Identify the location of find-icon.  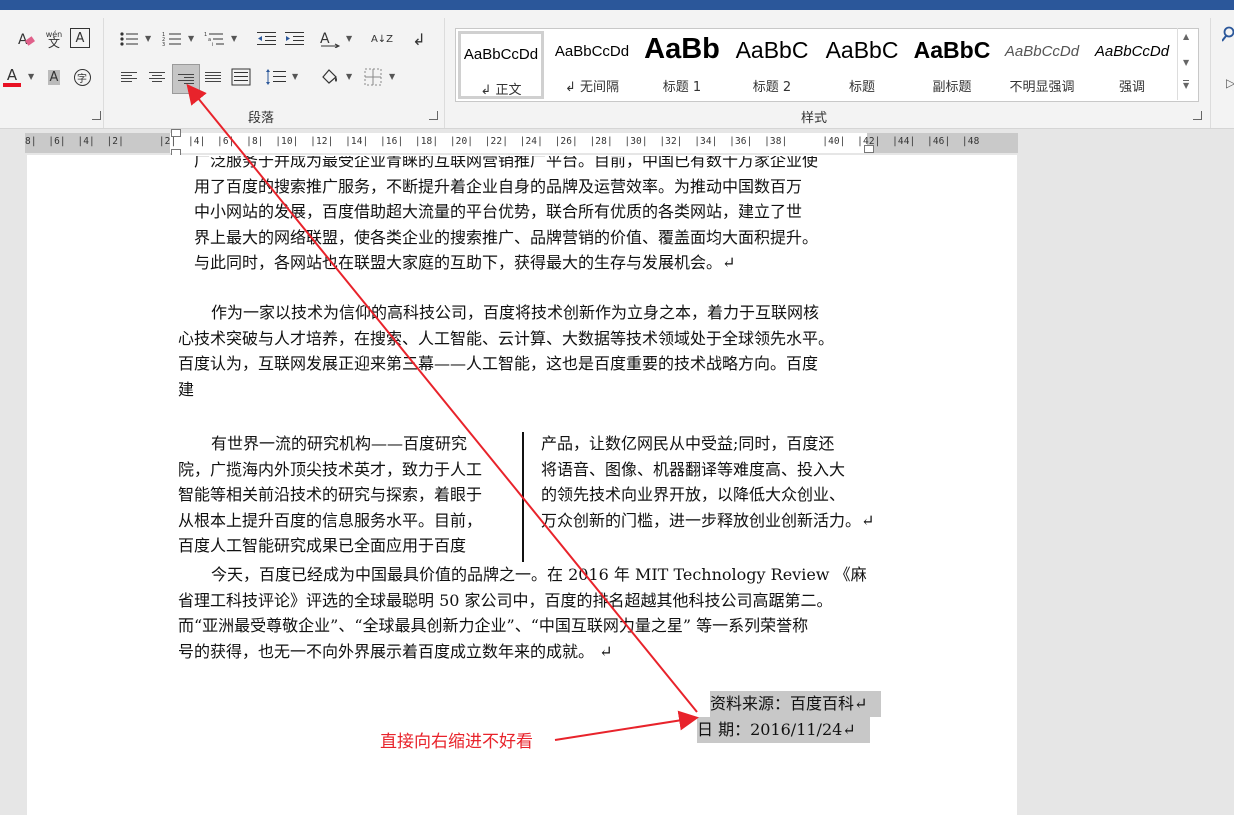
(1227, 37).